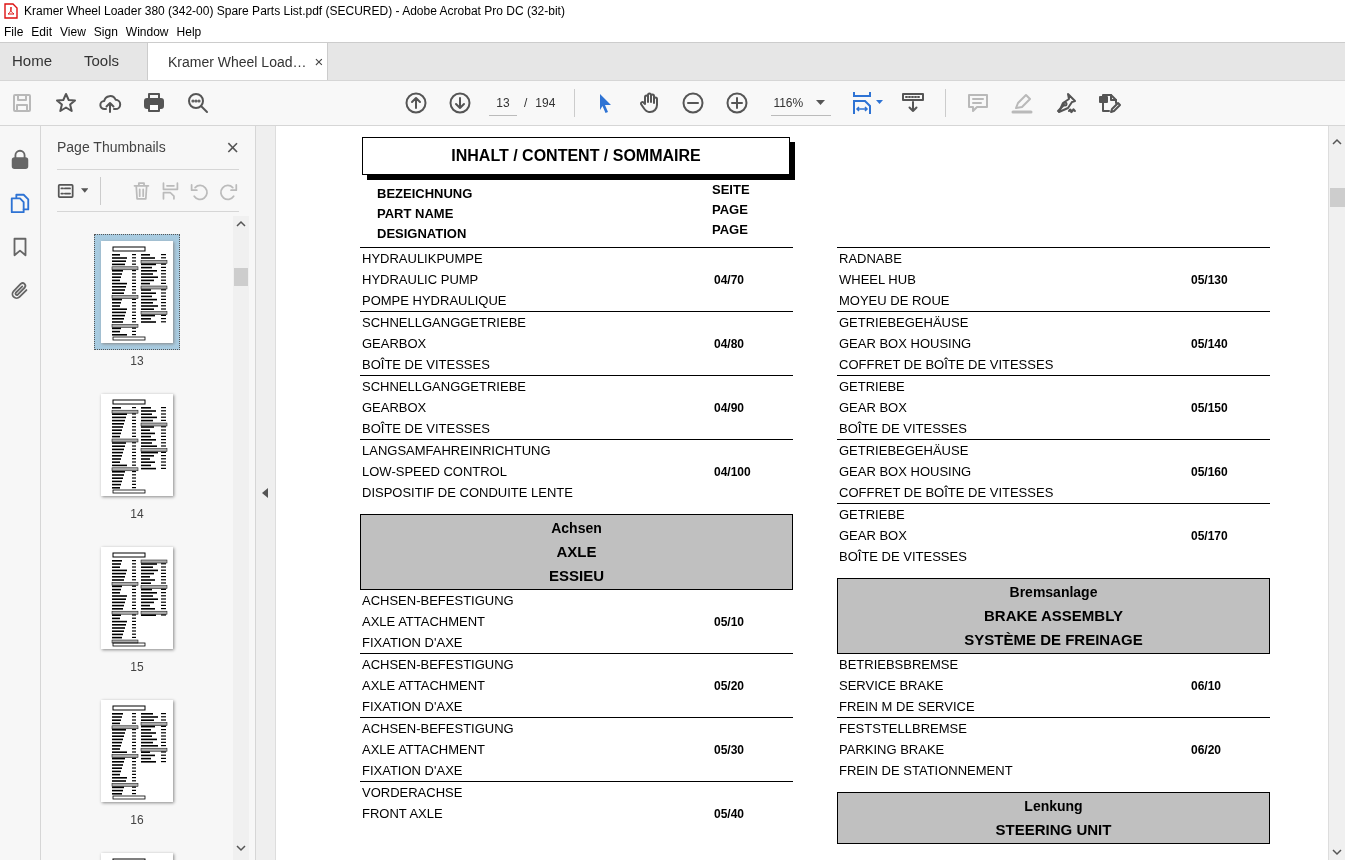  What do you see at coordinates (892, 685) in the screenshot?
I see `part-name: SERVICE BRAKE` at bounding box center [892, 685].